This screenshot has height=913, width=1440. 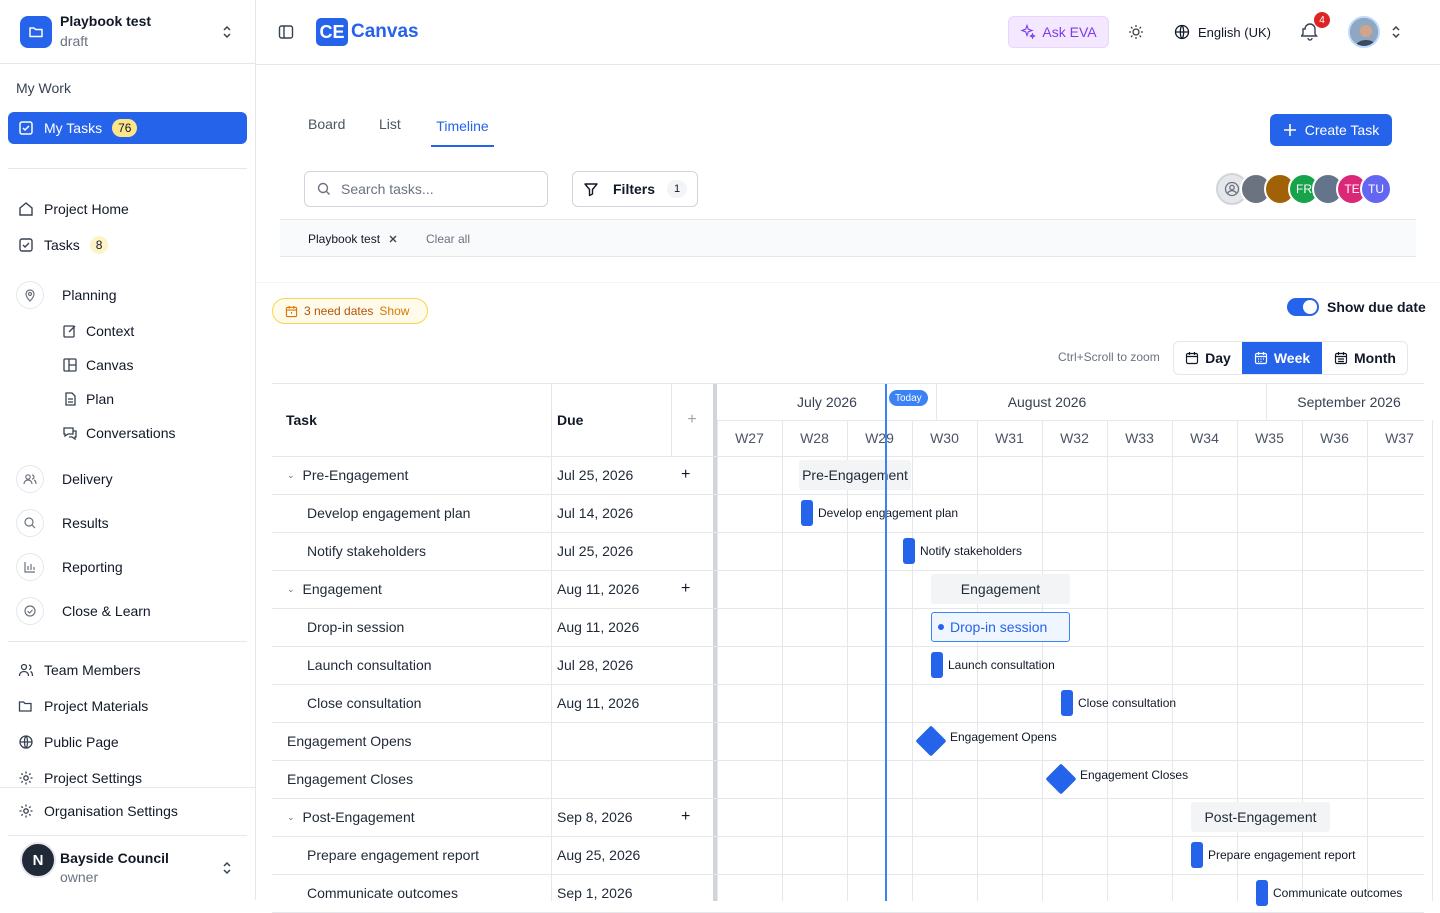 I want to click on top-bar: CE Canvas Ask EVA English (UK) 4, so click(x=848, y=32).